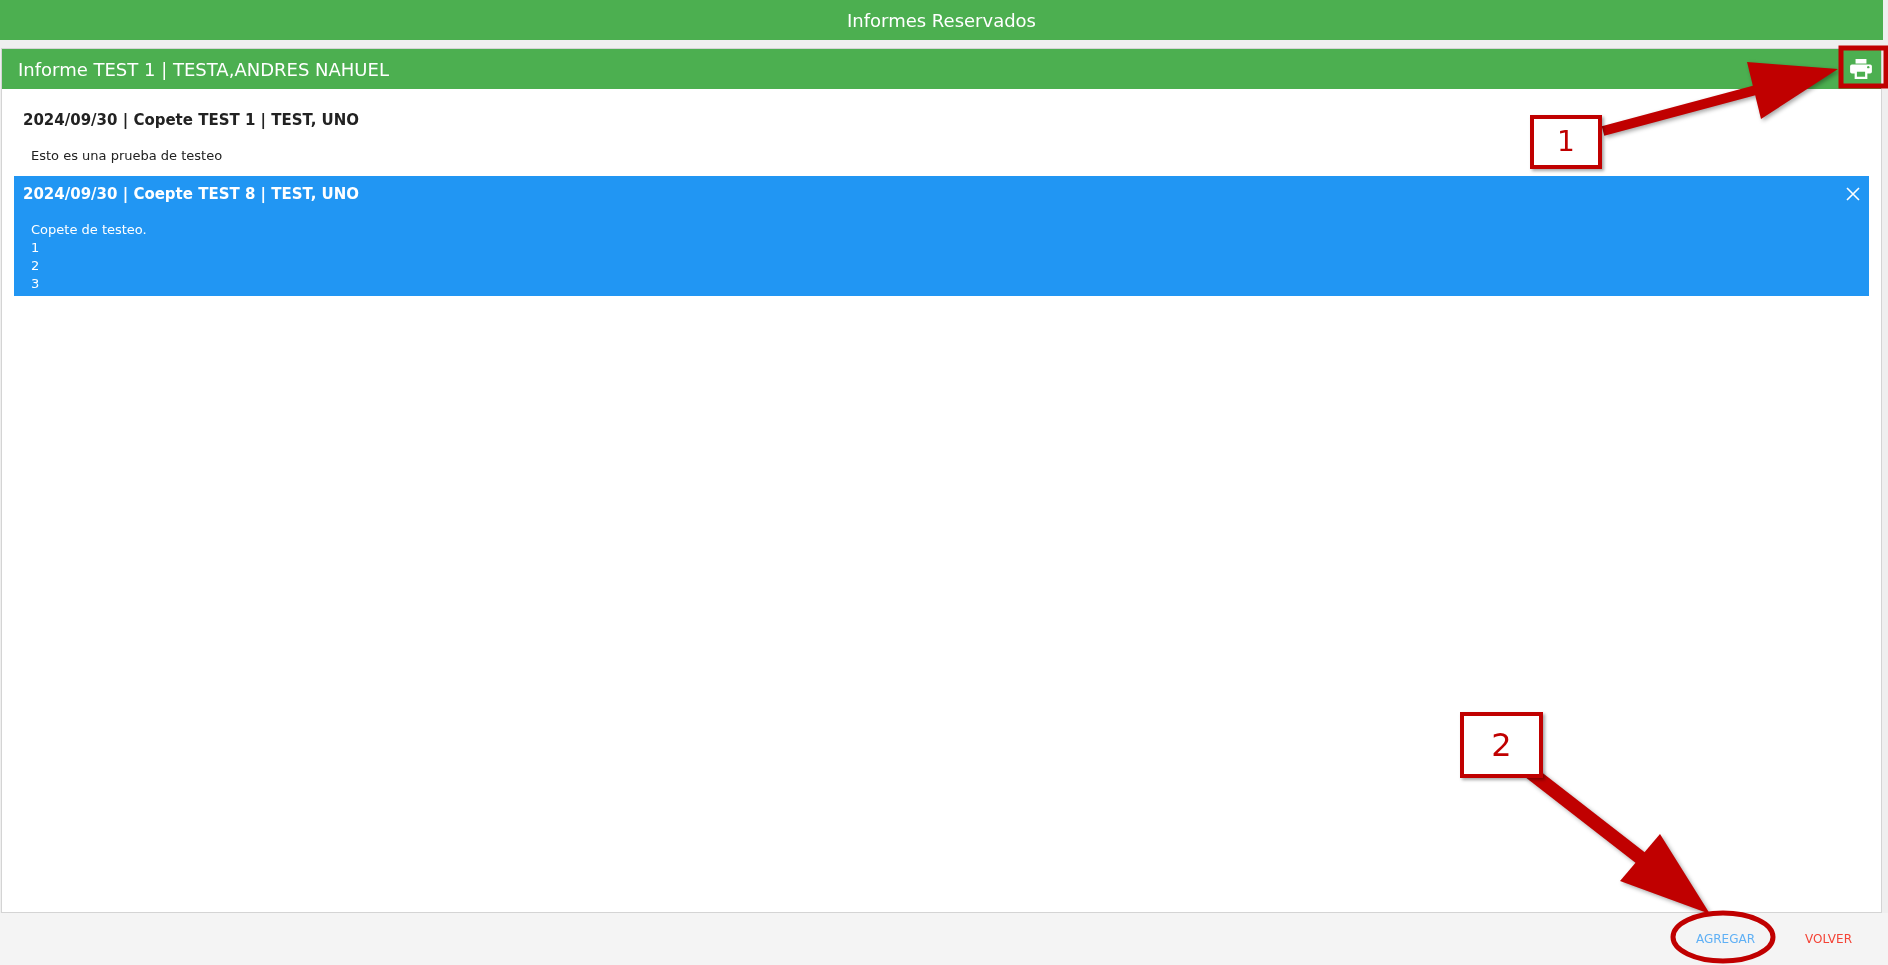 The image size is (1888, 965). What do you see at coordinates (1501, 745) in the screenshot?
I see `callout-number: 2` at bounding box center [1501, 745].